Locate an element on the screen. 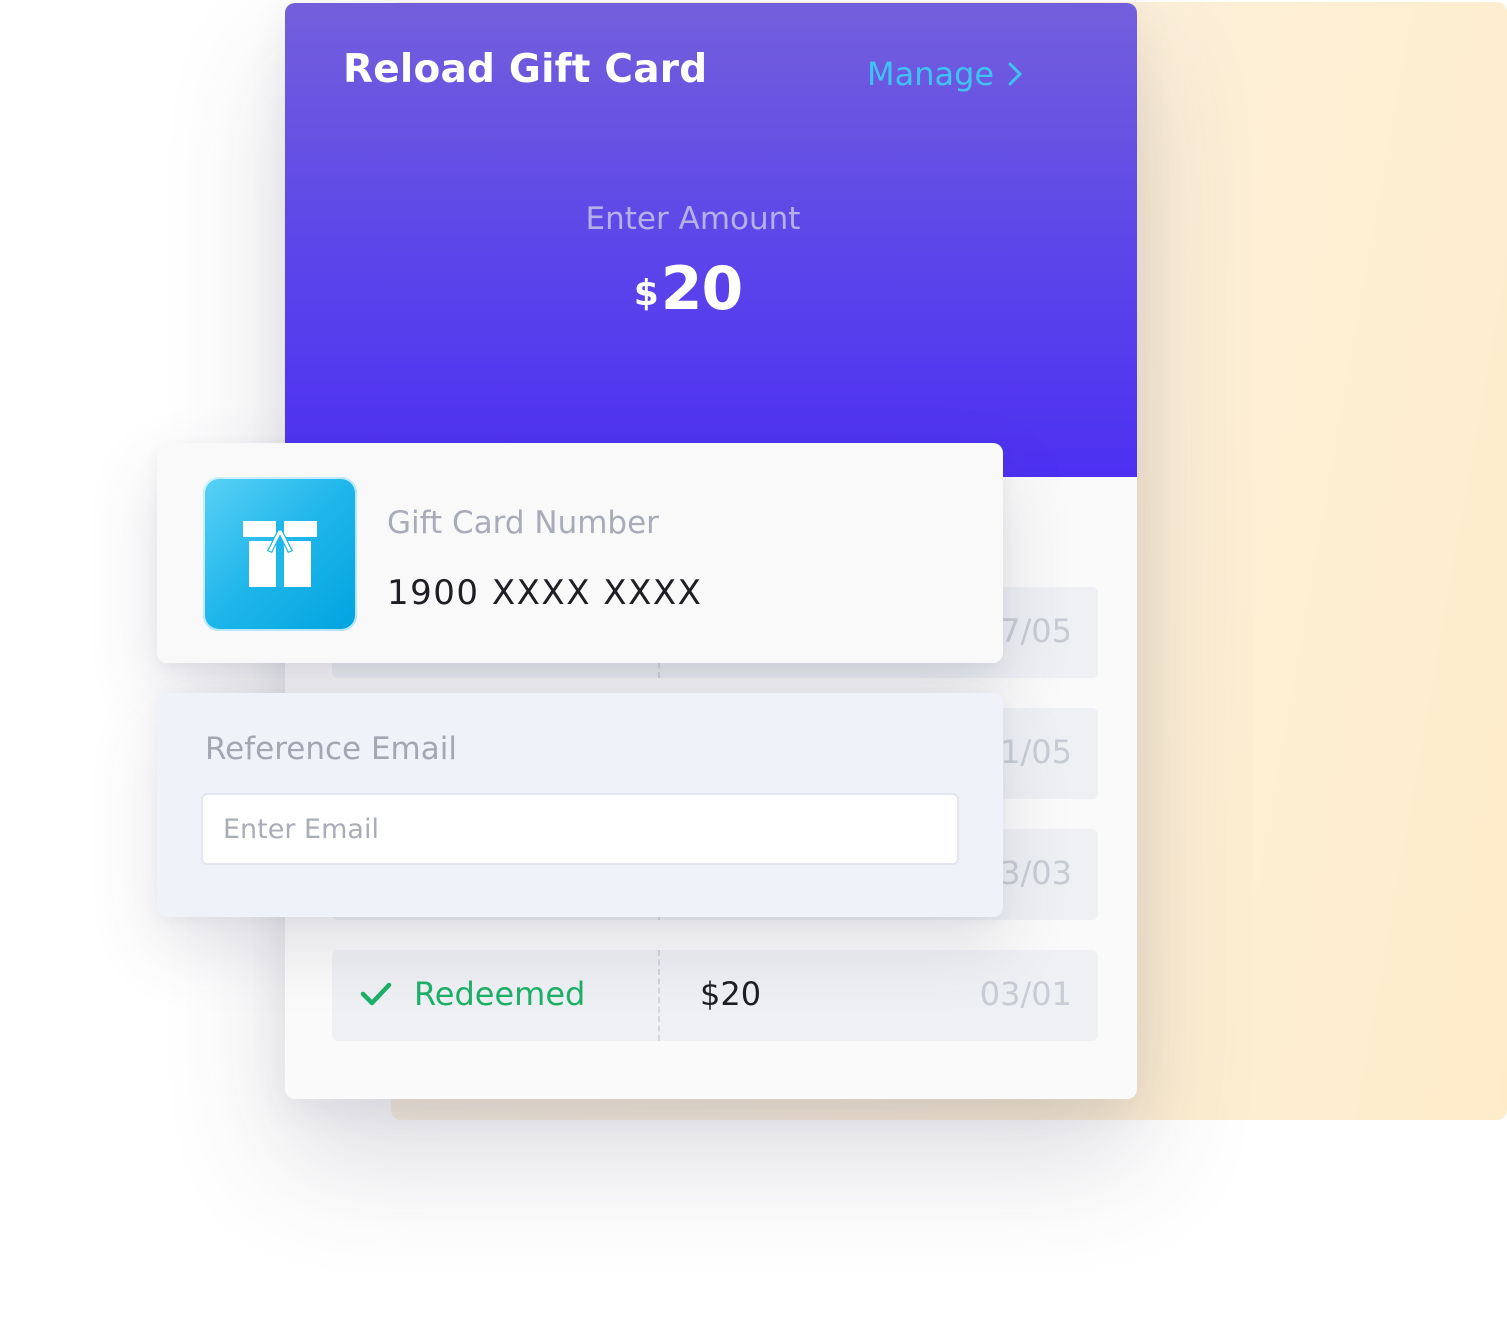 The width and height of the screenshot is (1507, 1339). amount-field: $20 is located at coordinates (688, 289).